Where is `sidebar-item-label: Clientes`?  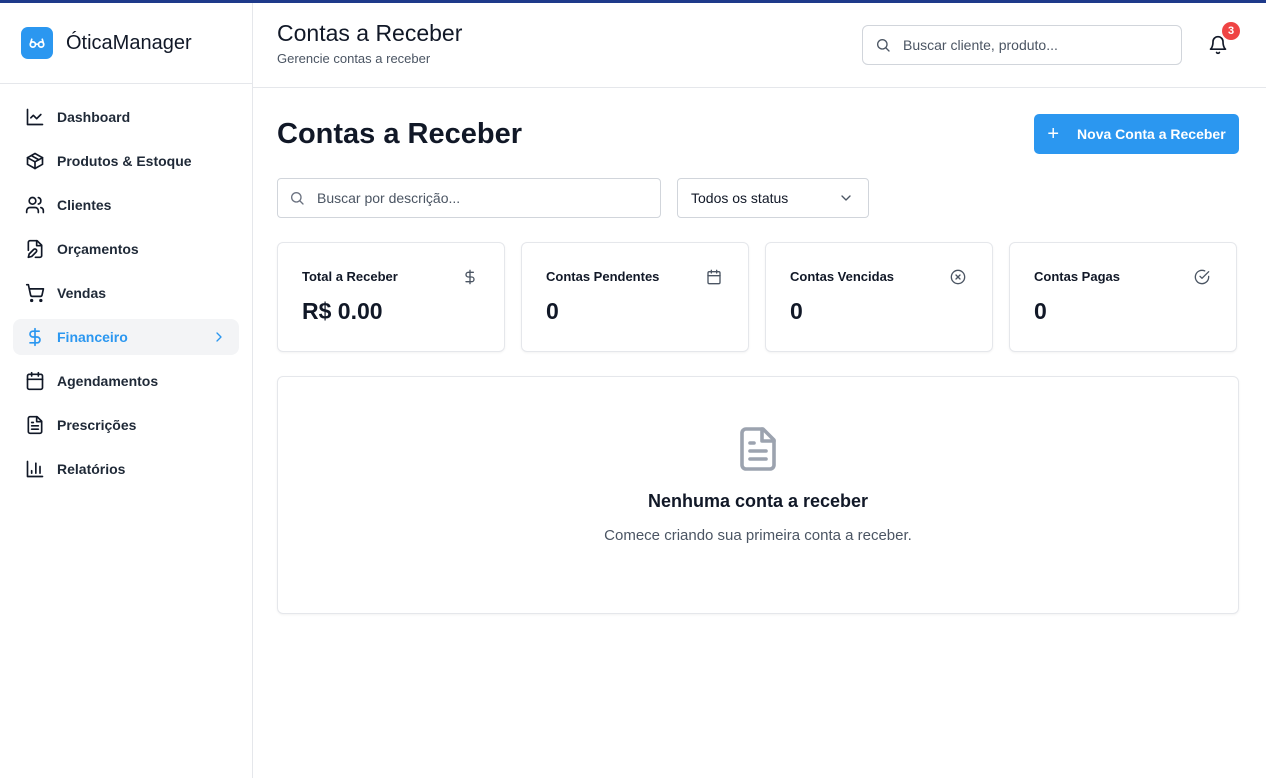
sidebar-item-label: Clientes is located at coordinates (84, 205).